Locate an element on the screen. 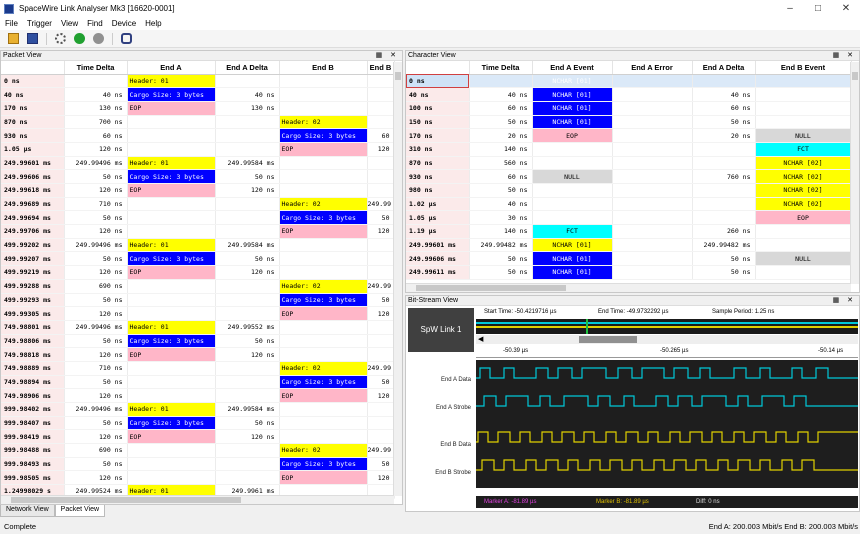 This screenshot has width=860, height=534. table-row: 0 ns NCHAR [01] is located at coordinates (629, 81).